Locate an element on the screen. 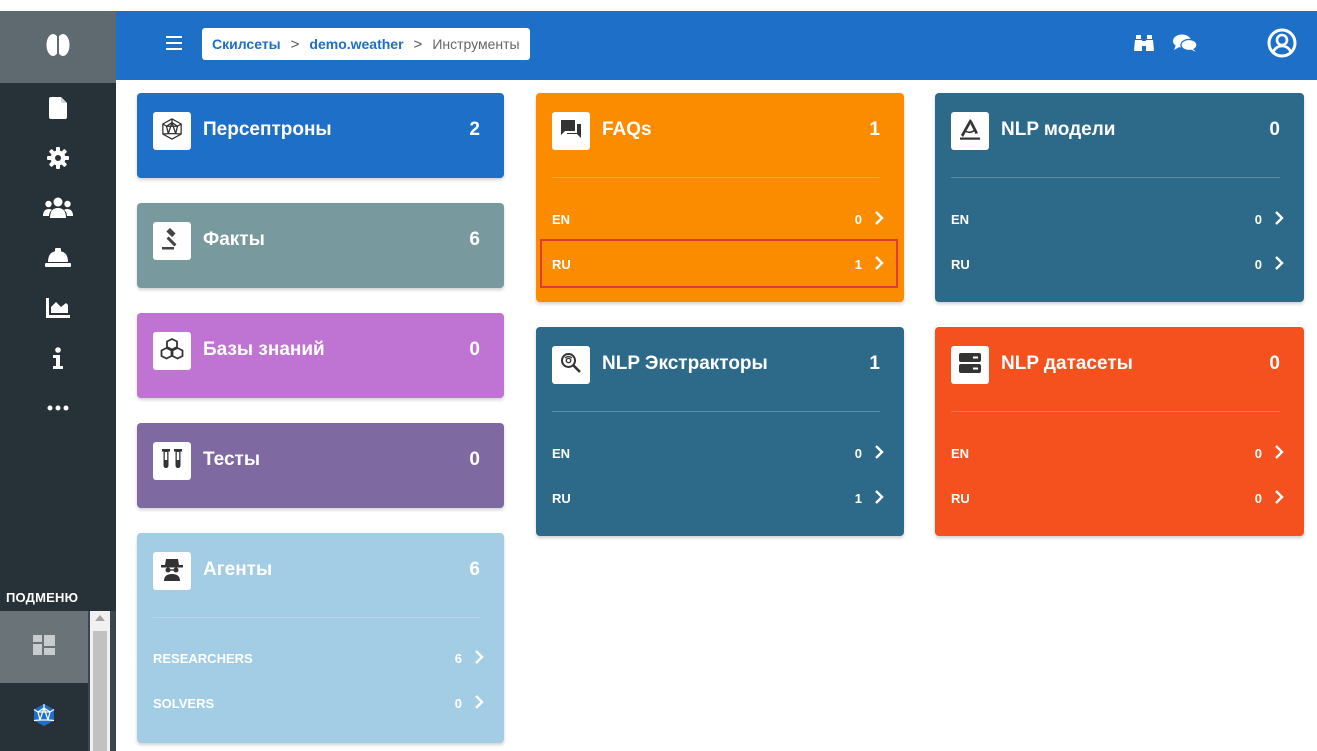 This screenshot has height=751, width=1317. card-title: Базы знаний is located at coordinates (264, 349).